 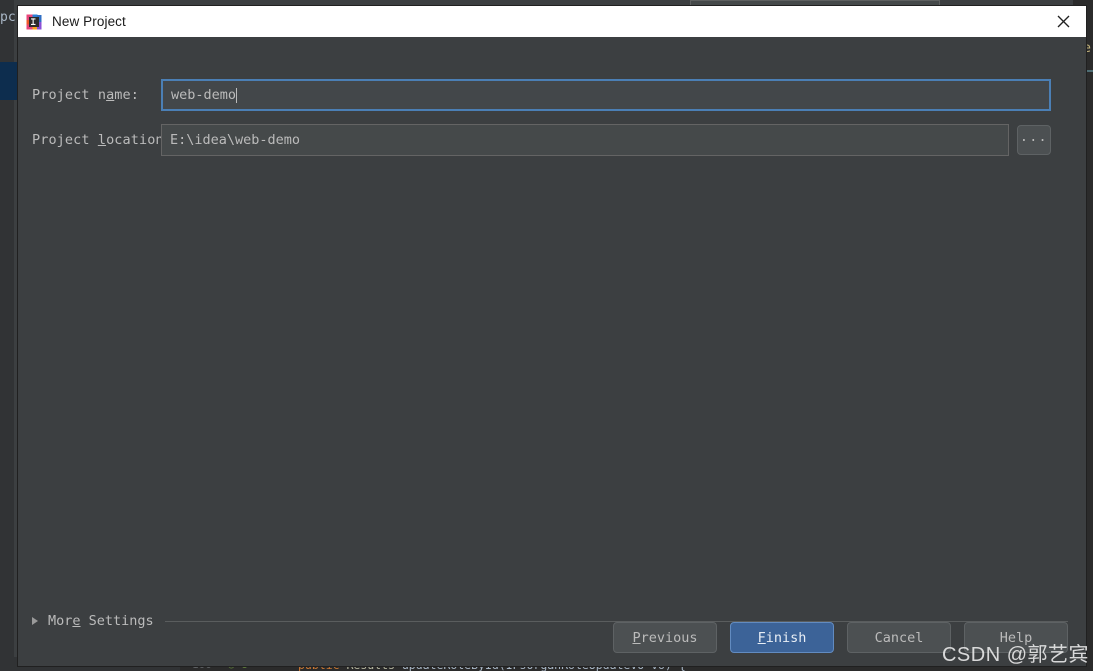 I want to click on more-settings-label: More Settings, so click(x=101, y=621).